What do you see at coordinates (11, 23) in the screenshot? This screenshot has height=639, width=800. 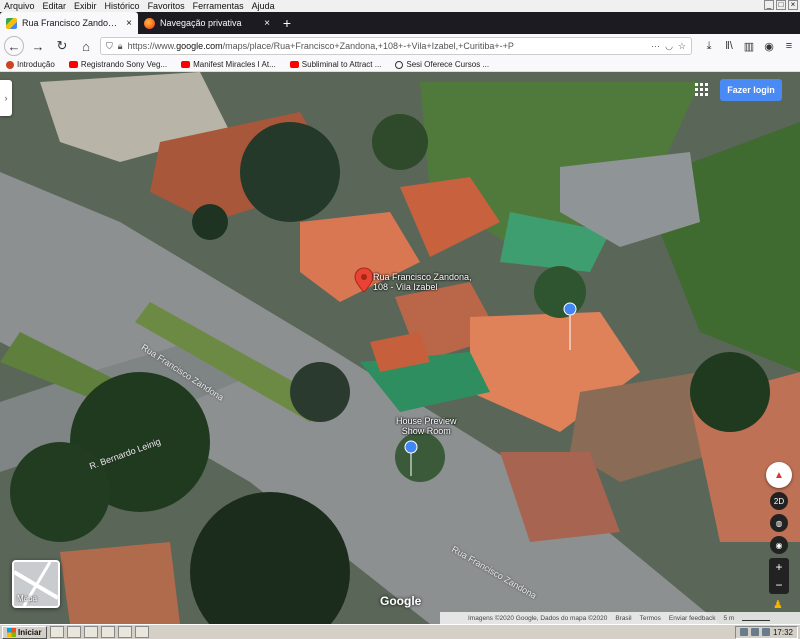 I see `google-maps-icon` at bounding box center [11, 23].